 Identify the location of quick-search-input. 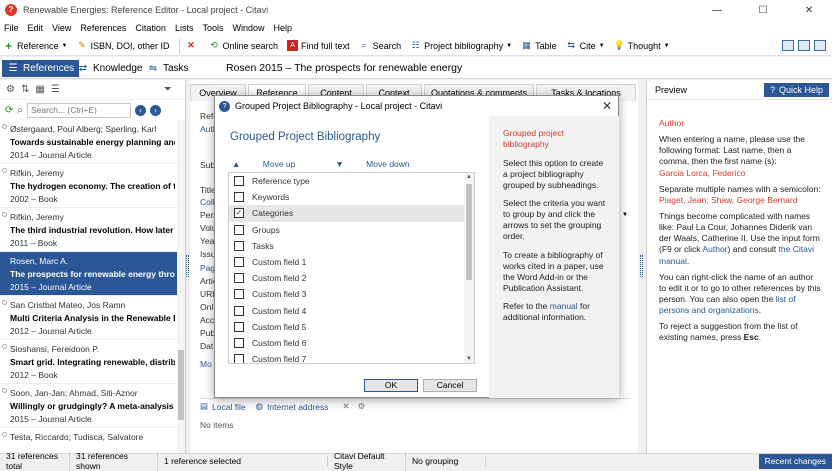
(79, 110).